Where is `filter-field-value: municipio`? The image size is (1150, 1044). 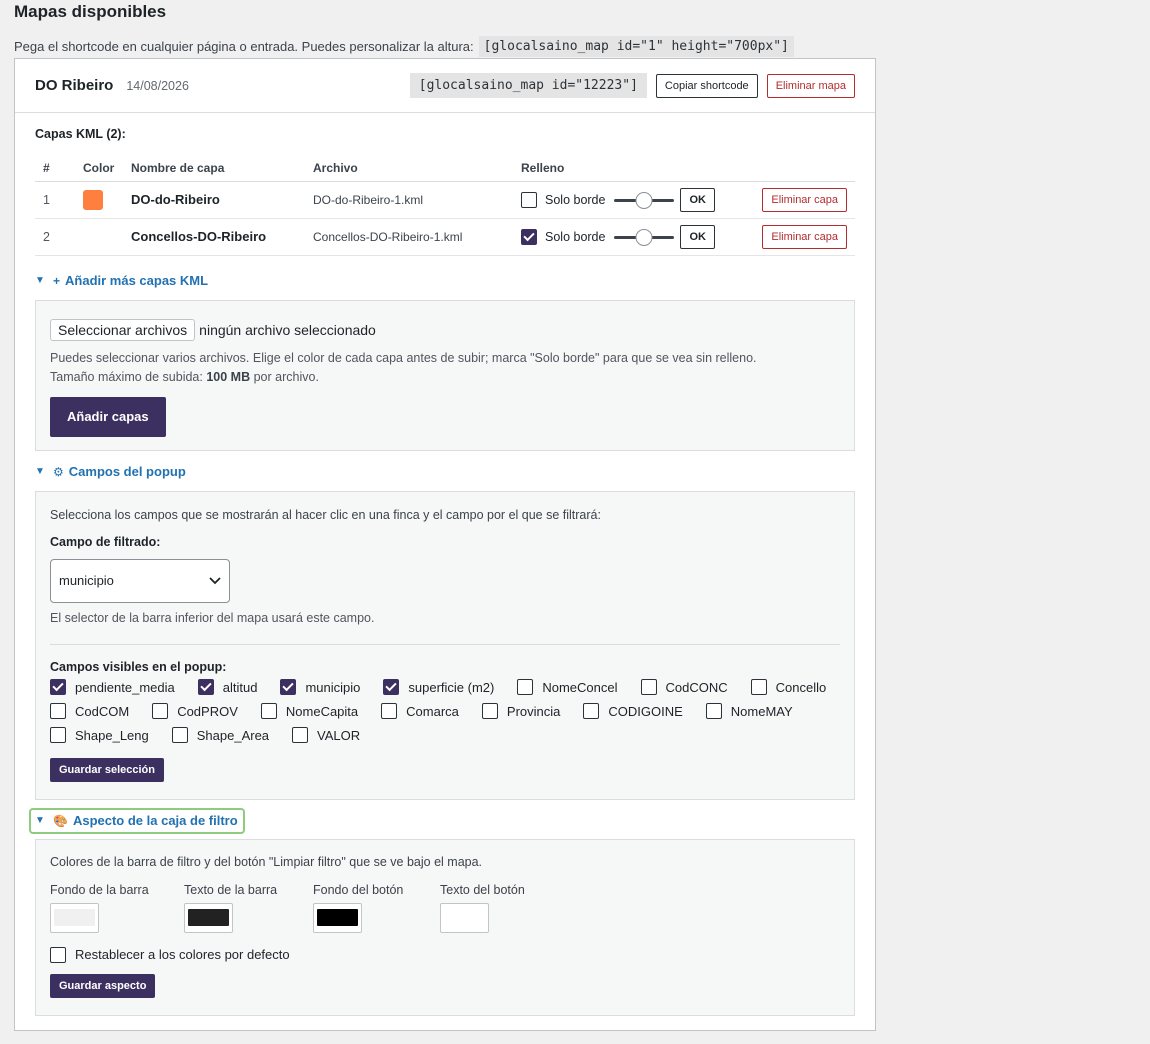
filter-field-value: municipio is located at coordinates (86, 580).